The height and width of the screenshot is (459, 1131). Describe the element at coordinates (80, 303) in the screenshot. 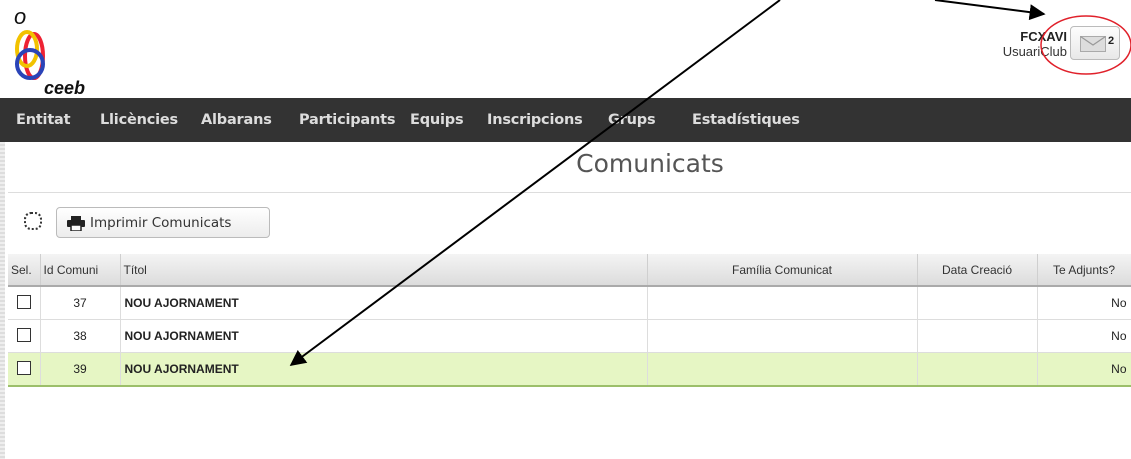

I see `row-id: 37` at that location.